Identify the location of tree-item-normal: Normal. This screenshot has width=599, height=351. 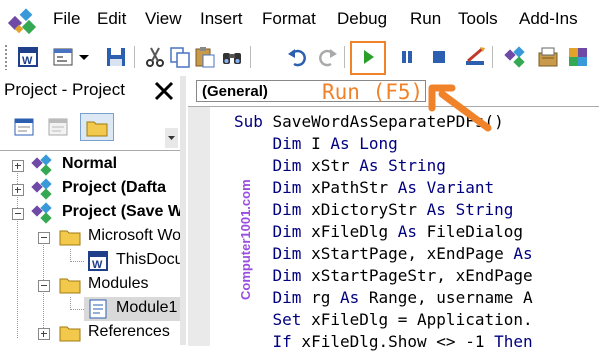
(90, 165).